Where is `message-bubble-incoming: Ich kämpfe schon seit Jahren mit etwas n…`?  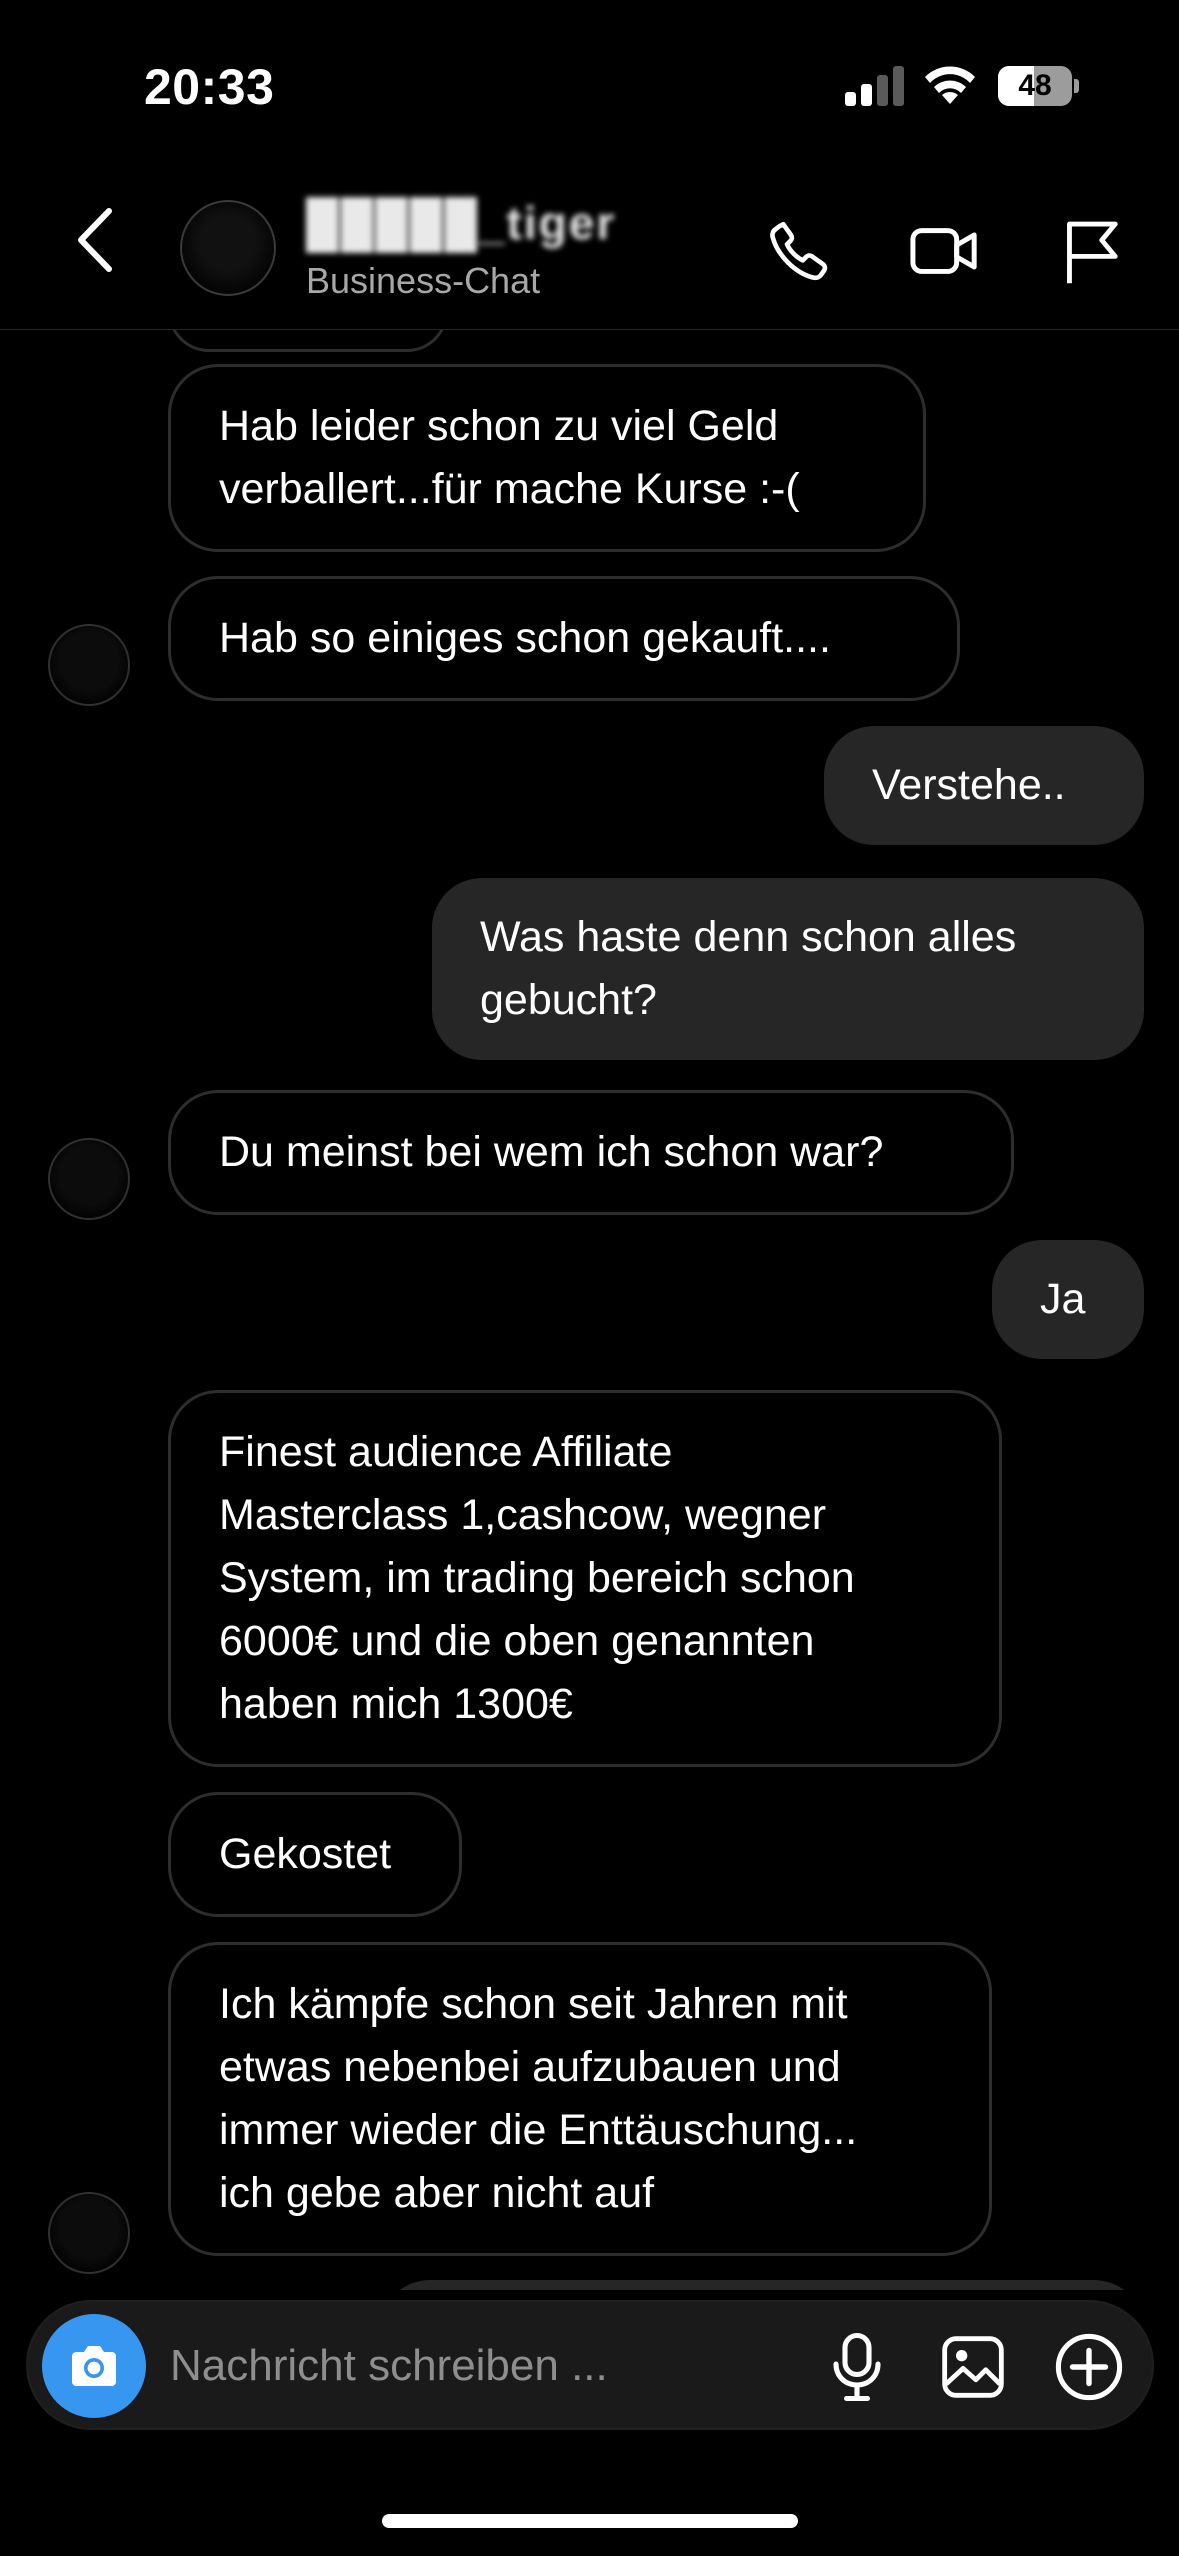 message-bubble-incoming: Ich kämpfe schon seit Jahren mit etwas n… is located at coordinates (580, 2099).